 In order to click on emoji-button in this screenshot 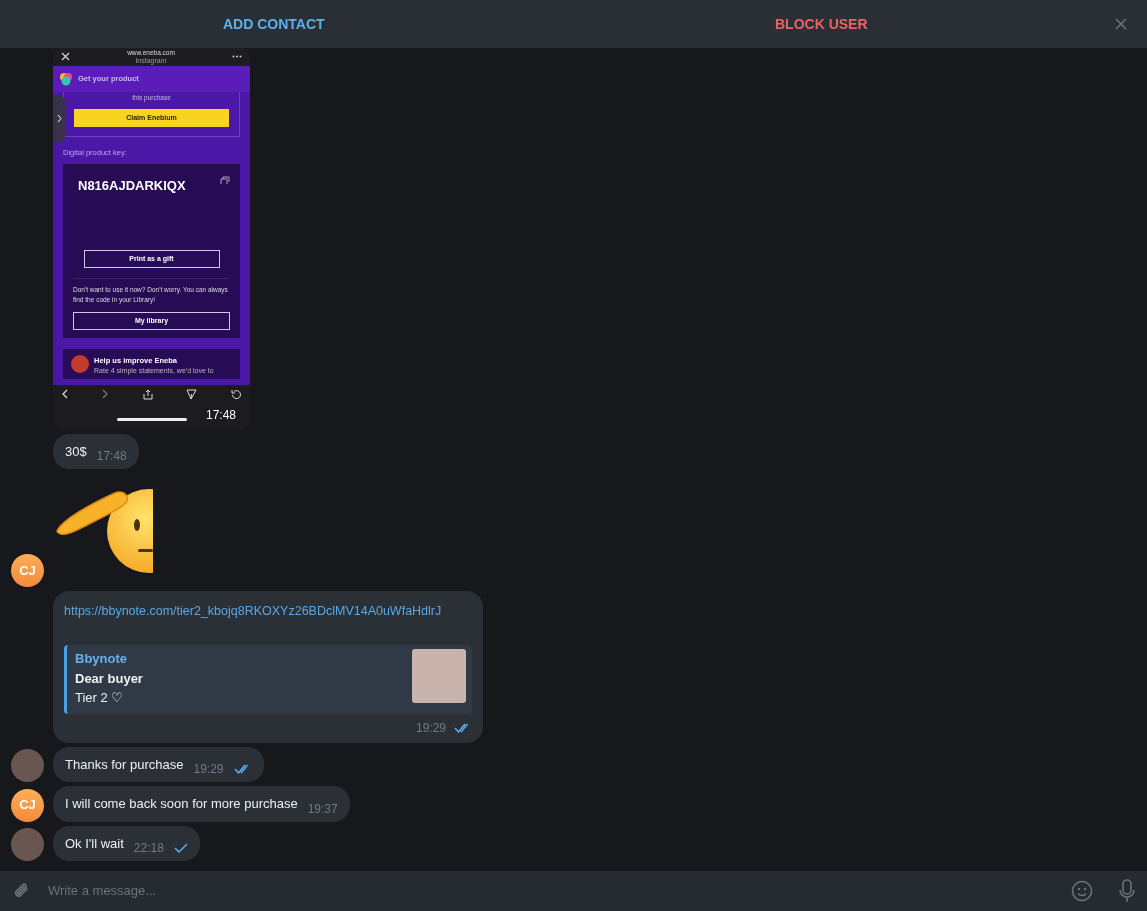, I will do `click(1082, 891)`.